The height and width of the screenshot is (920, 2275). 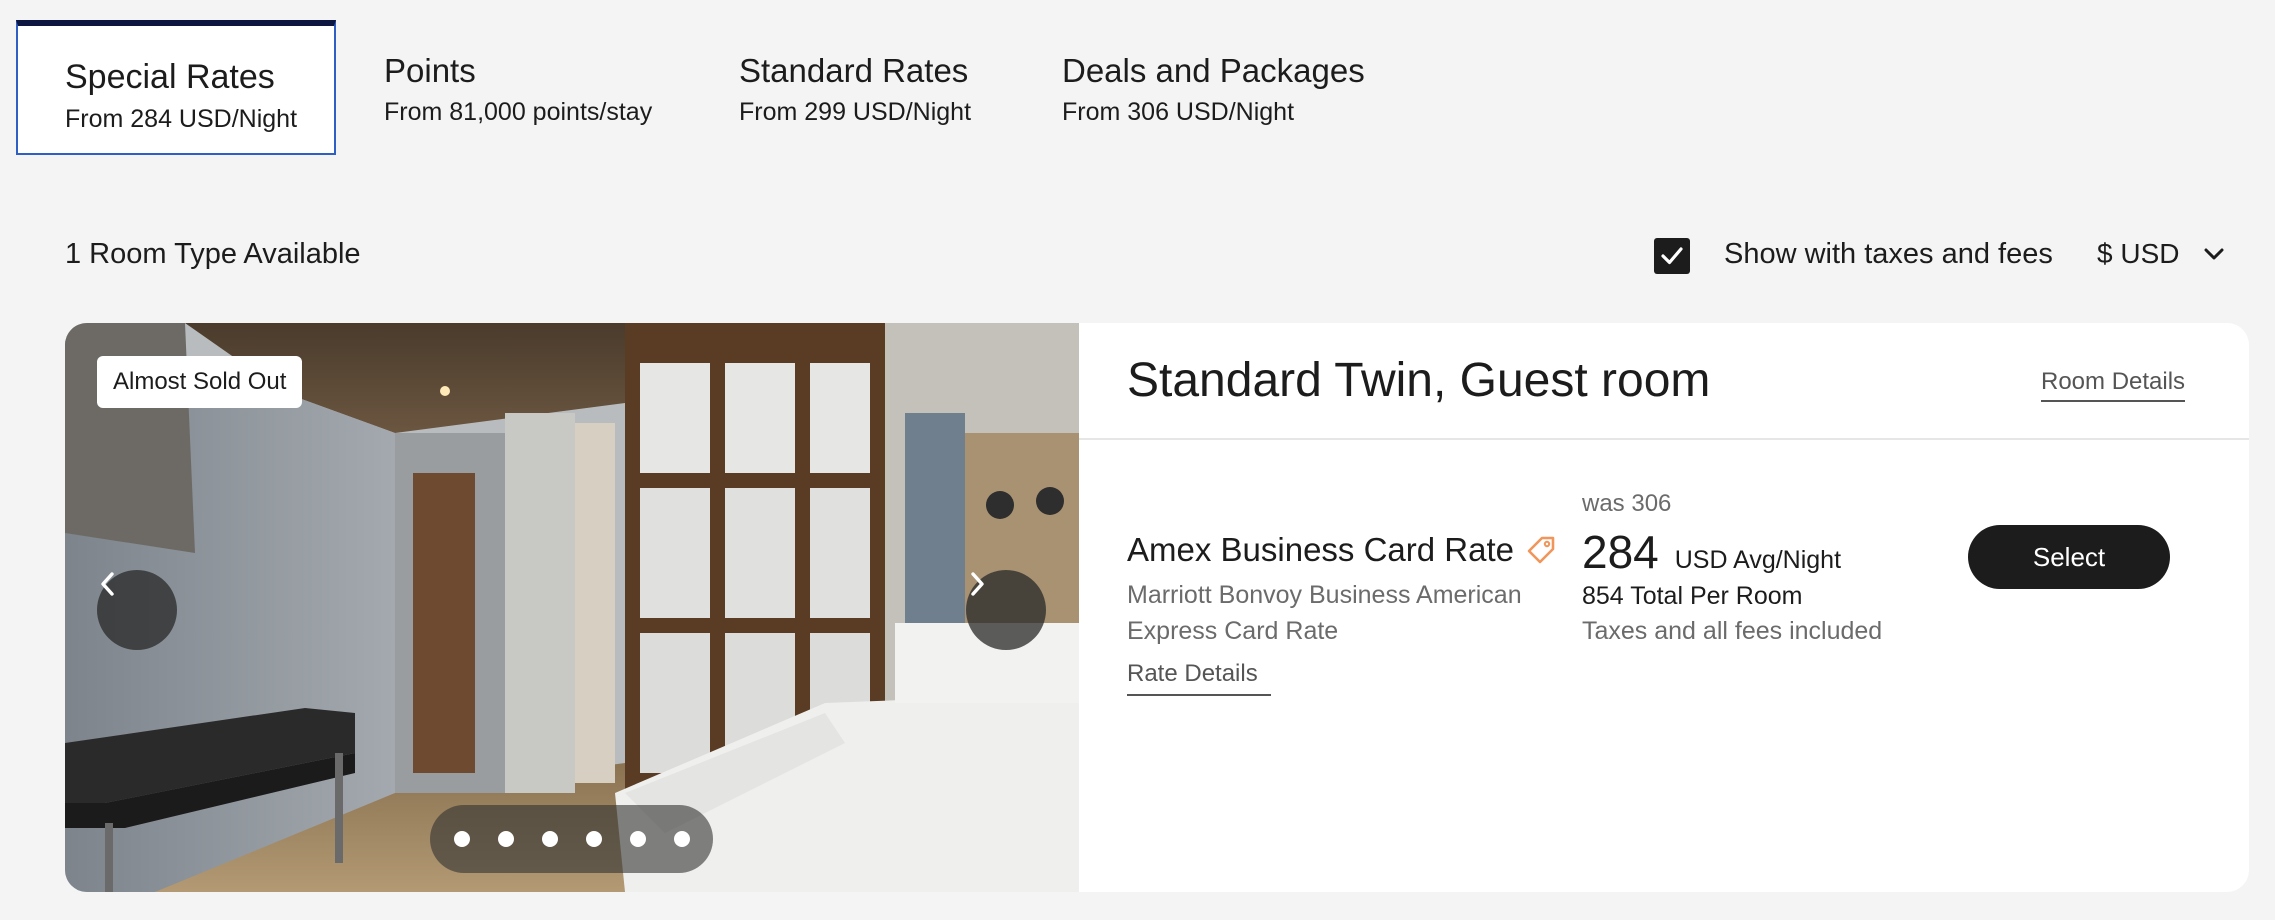 I want to click on tag-icon, so click(x=1541, y=550).